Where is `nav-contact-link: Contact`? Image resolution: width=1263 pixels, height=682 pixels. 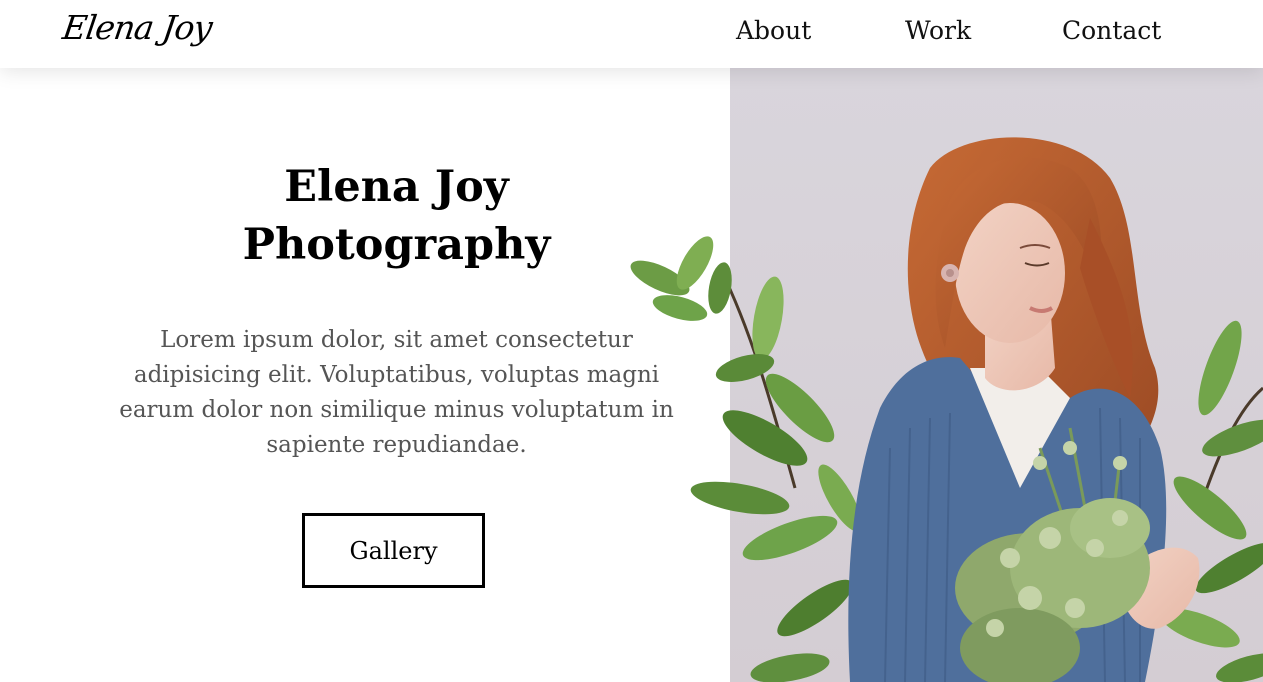 nav-contact-link: Contact is located at coordinates (1111, 30).